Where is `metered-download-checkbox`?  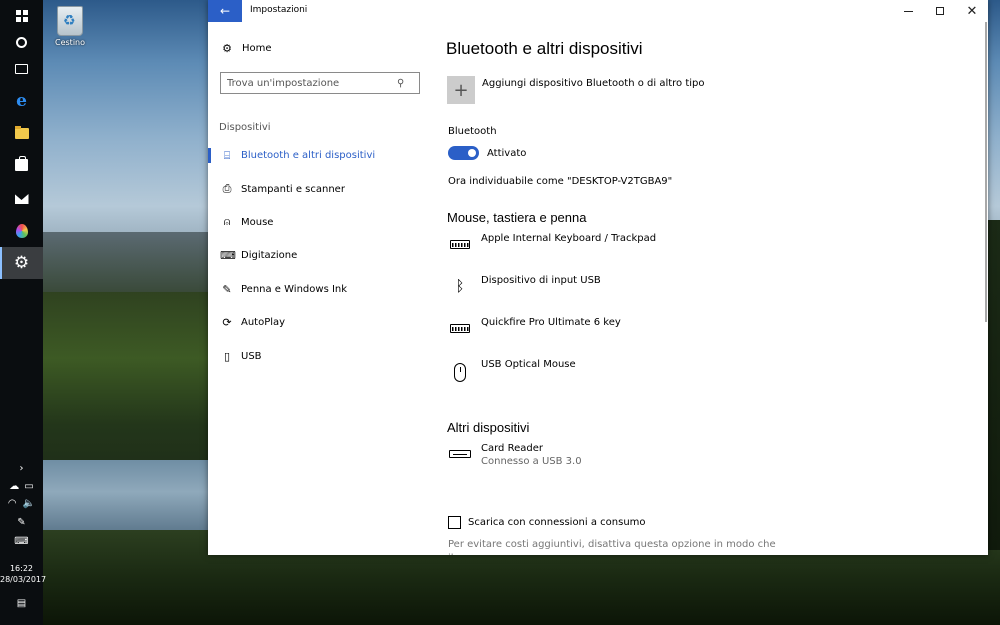
metered-download-checkbox is located at coordinates (454, 522).